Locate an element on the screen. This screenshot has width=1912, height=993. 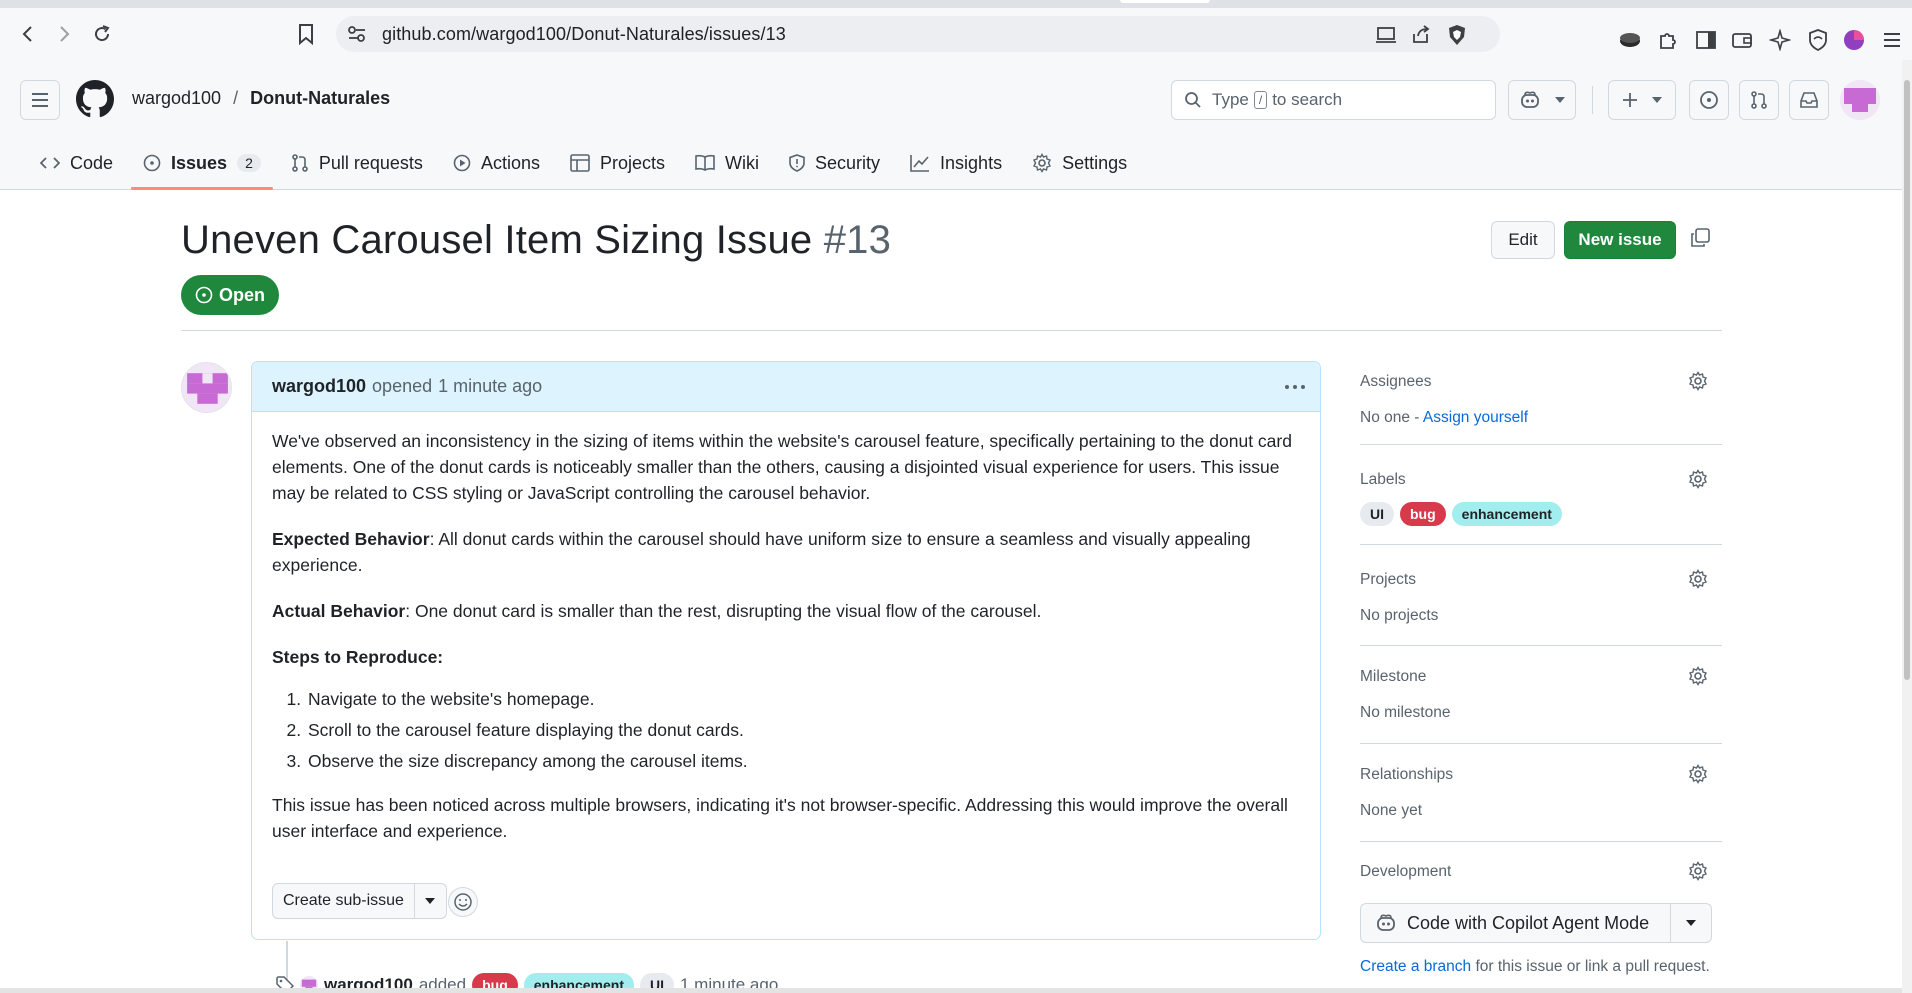
steps-label: Steps to Reproduce: is located at coordinates (358, 657).